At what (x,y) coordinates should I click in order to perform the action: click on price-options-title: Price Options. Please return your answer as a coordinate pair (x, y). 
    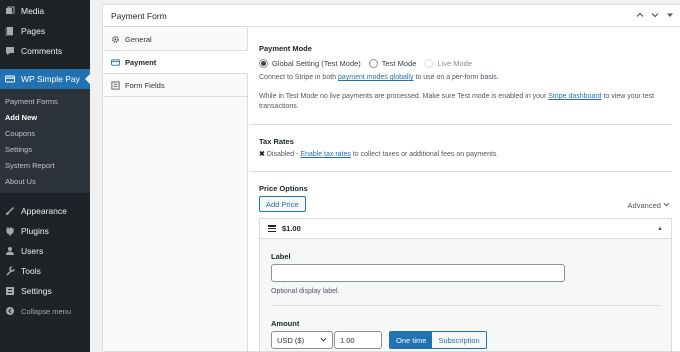
    Looking at the image, I should click on (283, 188).